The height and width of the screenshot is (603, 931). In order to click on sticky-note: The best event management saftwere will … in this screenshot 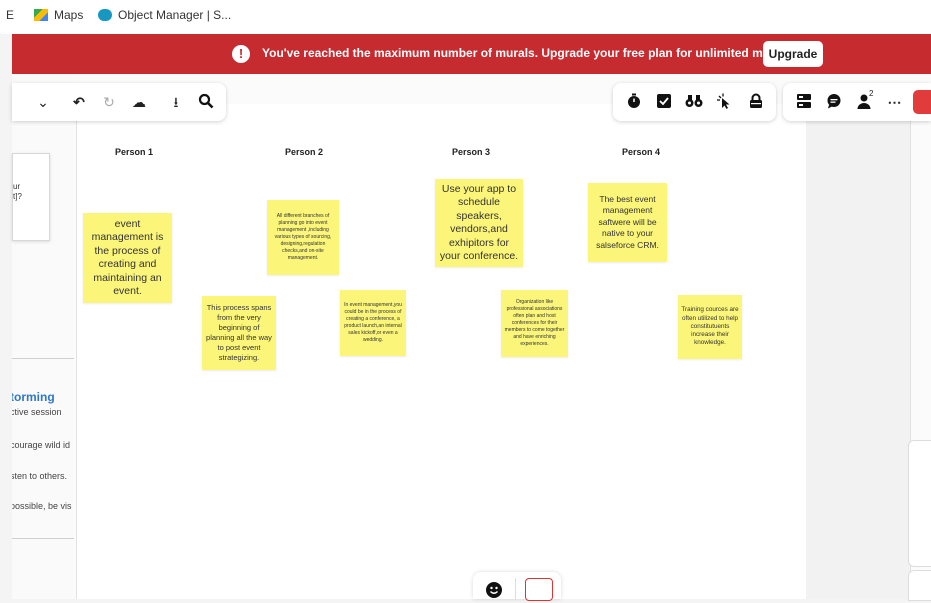, I will do `click(627, 222)`.